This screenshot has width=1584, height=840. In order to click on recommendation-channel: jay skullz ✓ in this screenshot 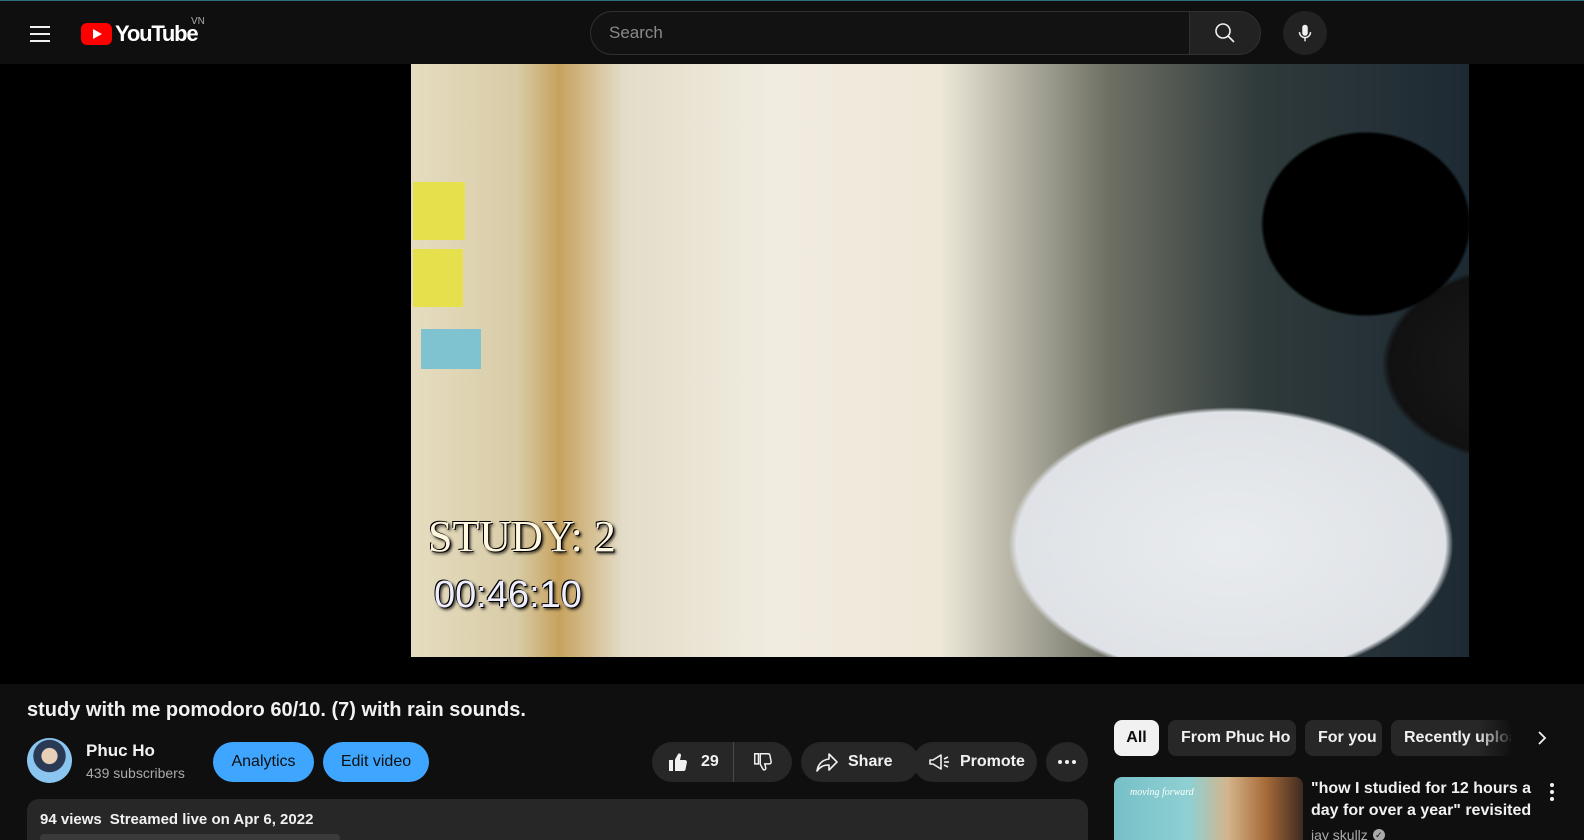, I will do `click(1348, 833)`.